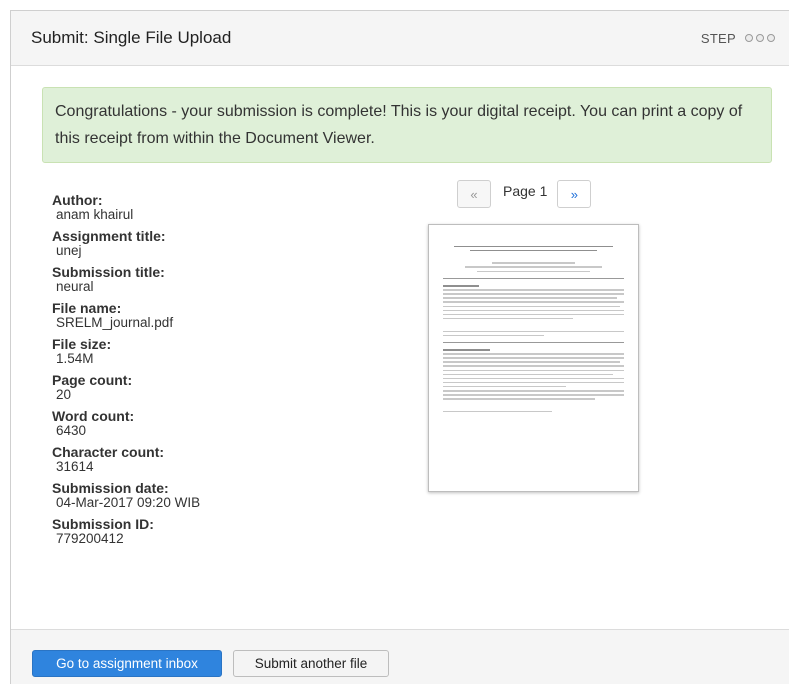 The image size is (789, 684). I want to click on receipt-page-count: Page count: 20, so click(202, 387).